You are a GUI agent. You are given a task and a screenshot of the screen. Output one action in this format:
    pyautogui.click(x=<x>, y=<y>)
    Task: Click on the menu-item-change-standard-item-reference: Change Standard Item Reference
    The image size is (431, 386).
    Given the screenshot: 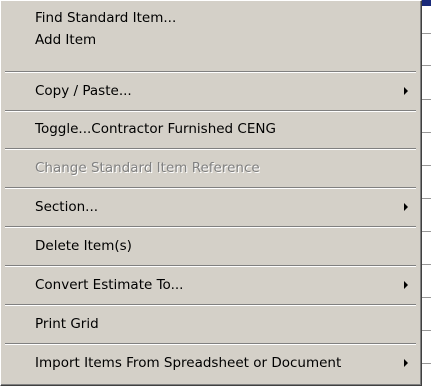 What is the action you would take?
    pyautogui.click(x=210, y=168)
    